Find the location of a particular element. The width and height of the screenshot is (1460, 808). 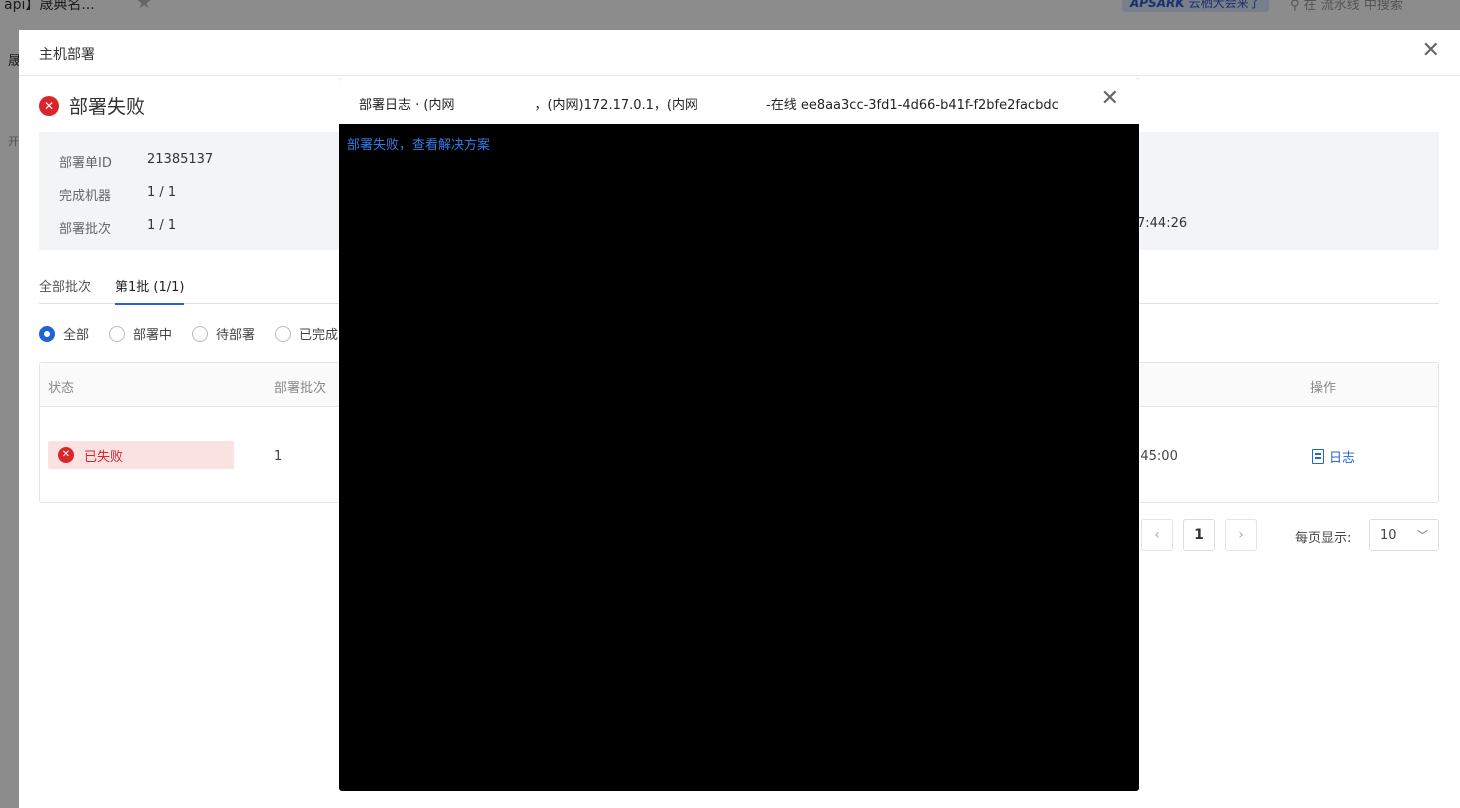

solution-link: 部署失败，查看解决方案 is located at coordinates (418, 143).